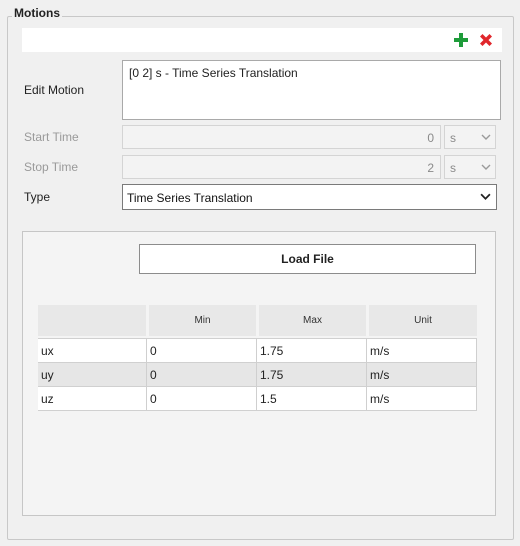 Image resolution: width=520 pixels, height=546 pixels. I want to click on edit-motion-textbox: [0 2] s - Time Series Translation, so click(311, 90).